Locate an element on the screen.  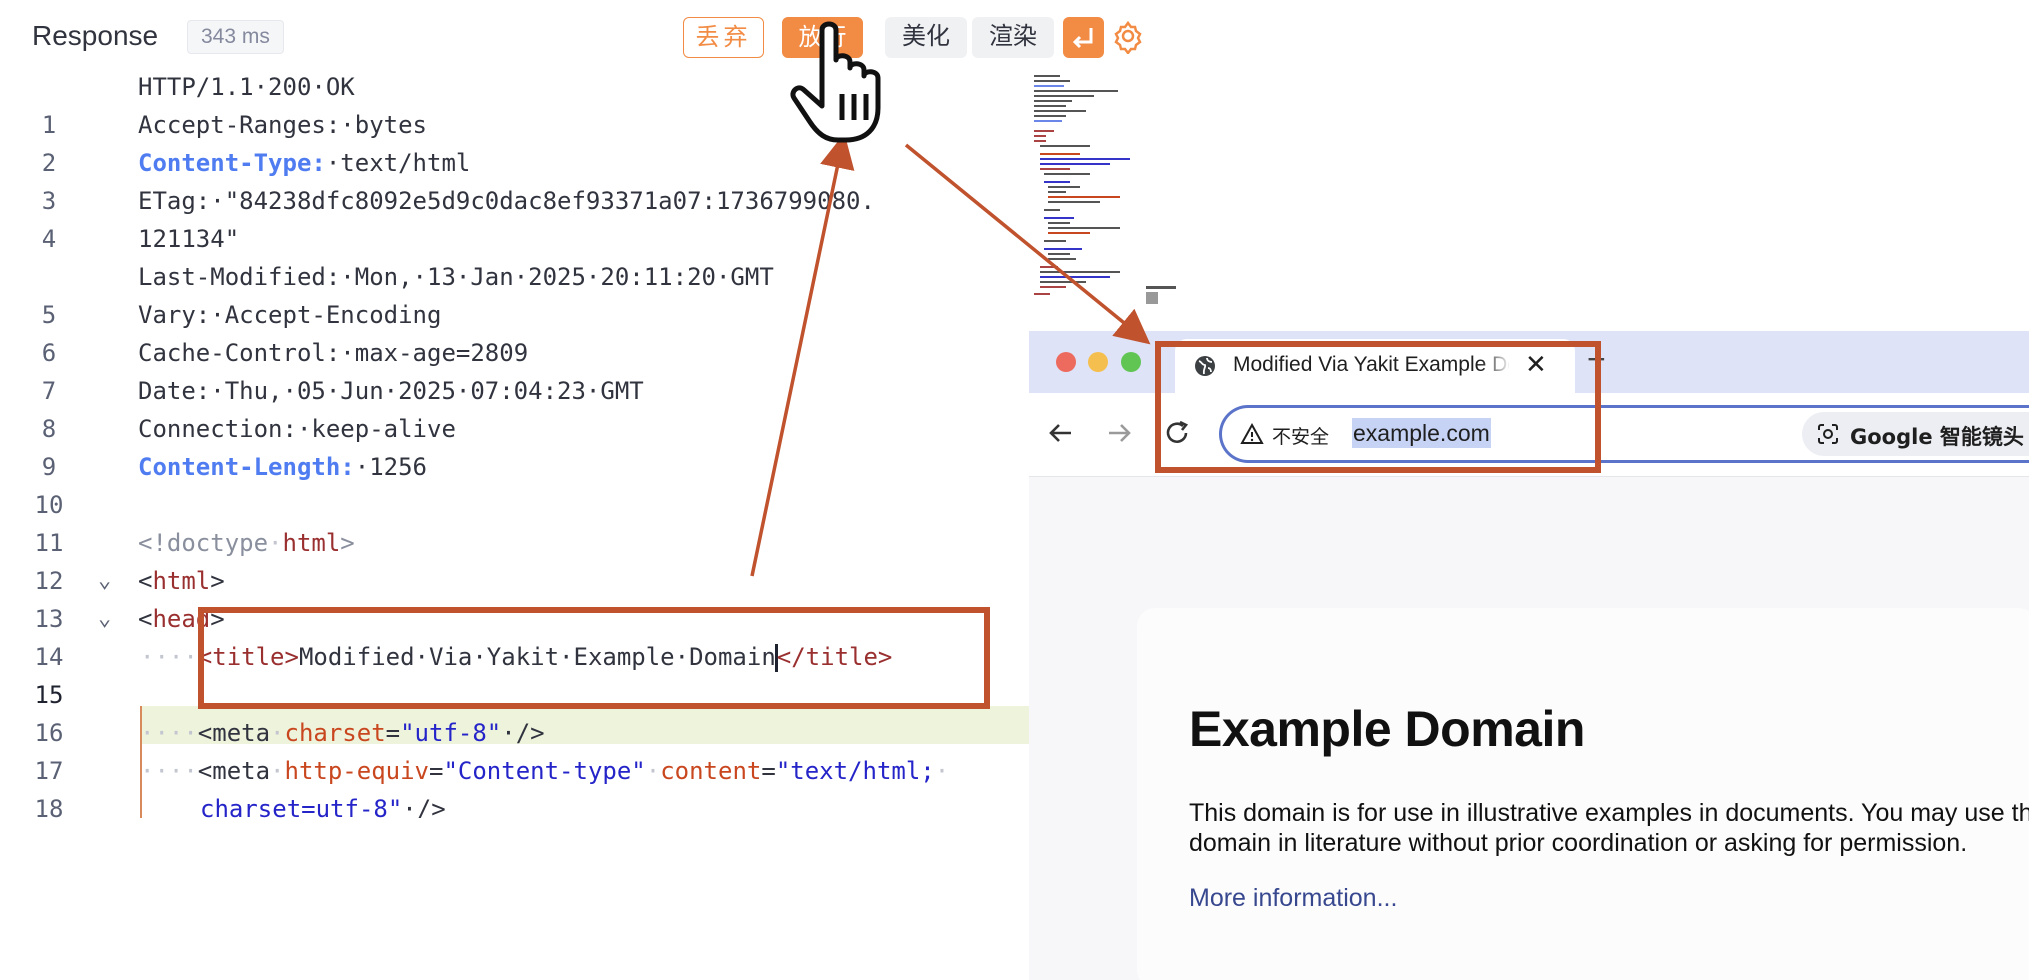
beautify-button: 美化 is located at coordinates (926, 37).